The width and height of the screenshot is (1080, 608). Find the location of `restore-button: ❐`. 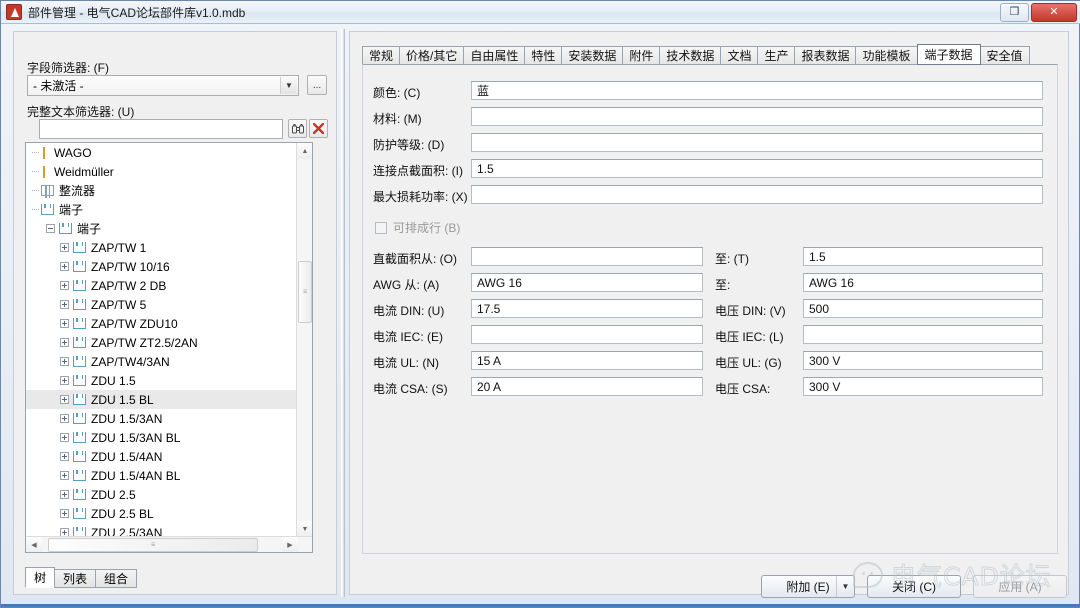

restore-button: ❐ is located at coordinates (1014, 12).